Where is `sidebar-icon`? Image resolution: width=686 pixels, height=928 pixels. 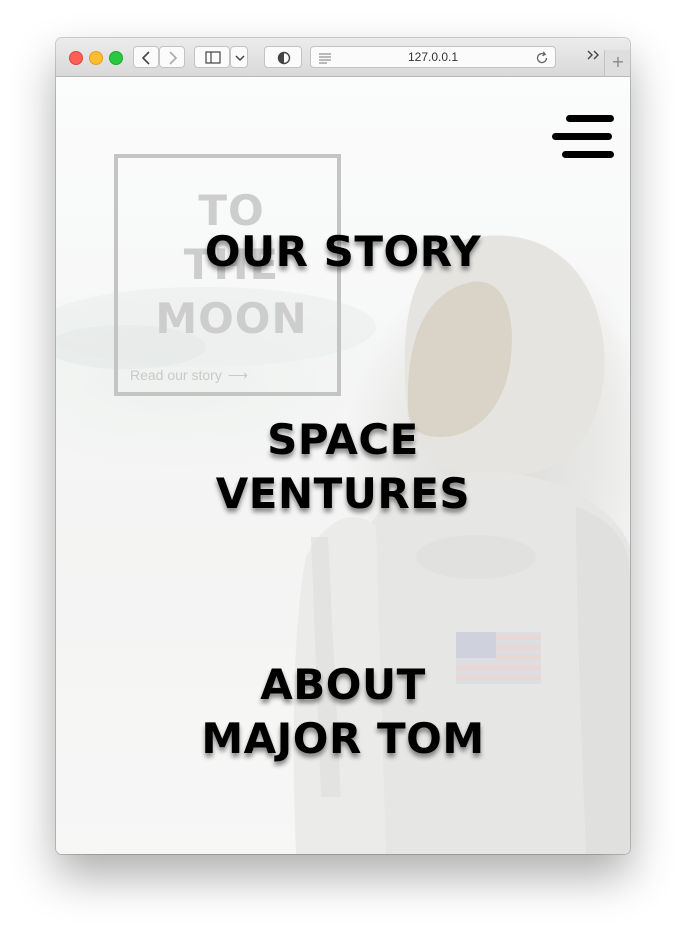 sidebar-icon is located at coordinates (213, 57).